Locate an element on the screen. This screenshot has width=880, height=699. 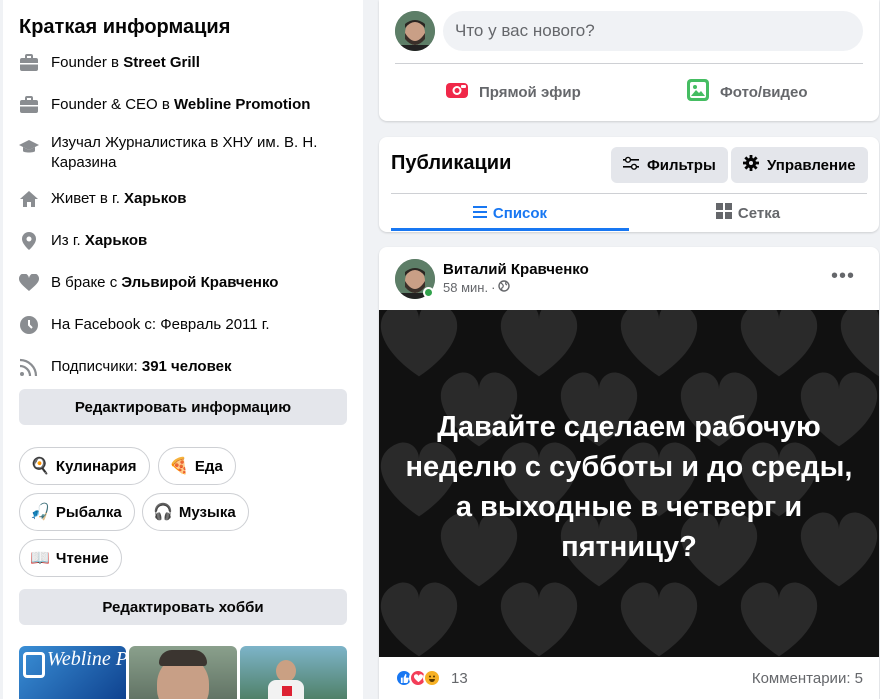
featured-photos: Webline Promot is located at coordinates (183, 672).